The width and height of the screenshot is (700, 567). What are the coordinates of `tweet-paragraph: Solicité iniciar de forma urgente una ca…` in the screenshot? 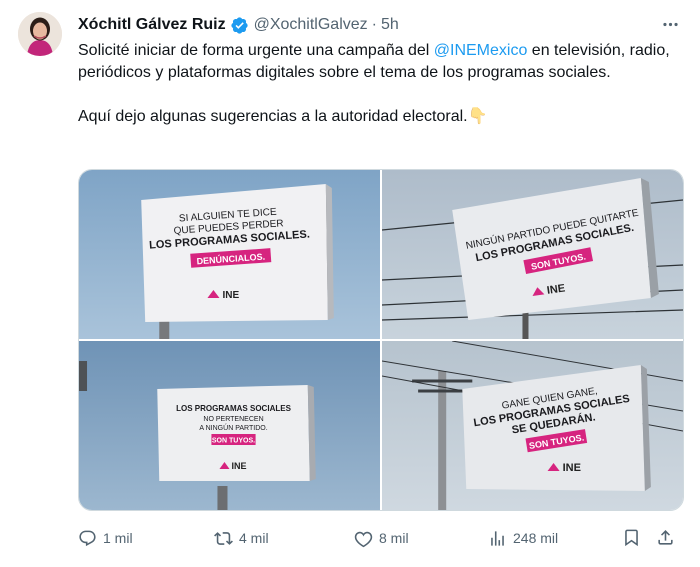 It's located at (378, 62).